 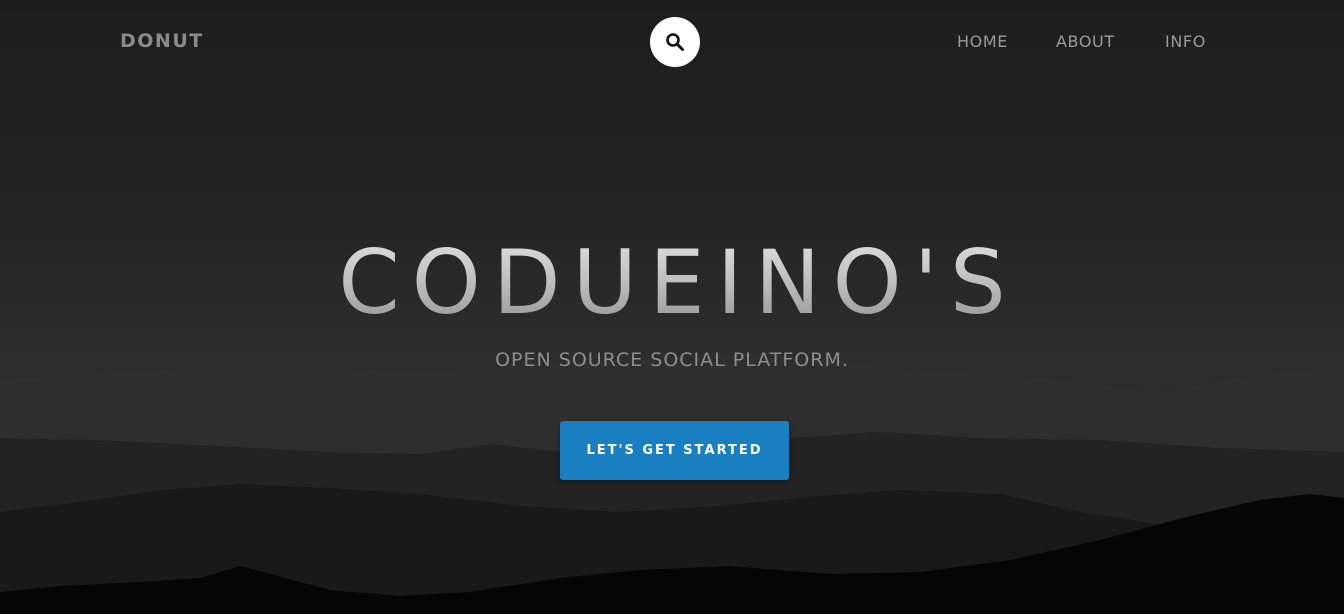 I want to click on nav-home-link: HOME, so click(x=982, y=42).